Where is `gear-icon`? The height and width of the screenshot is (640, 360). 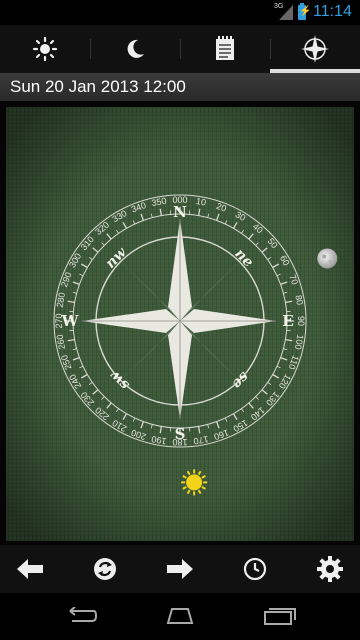 gear-icon is located at coordinates (330, 569).